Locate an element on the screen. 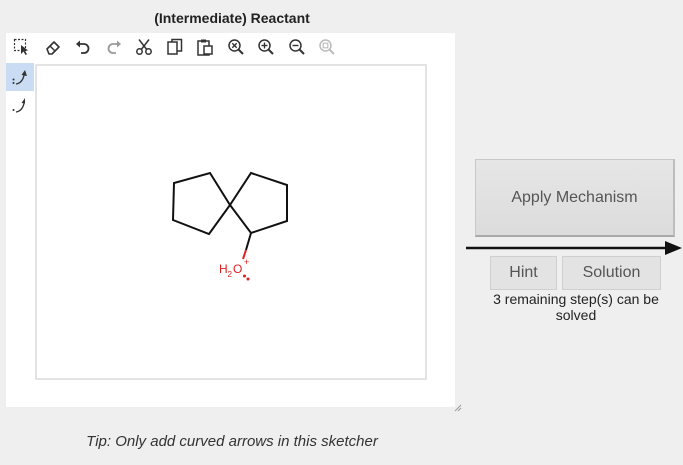 This screenshot has height=465, width=683. zoom-clear-button is located at coordinates (236, 47).